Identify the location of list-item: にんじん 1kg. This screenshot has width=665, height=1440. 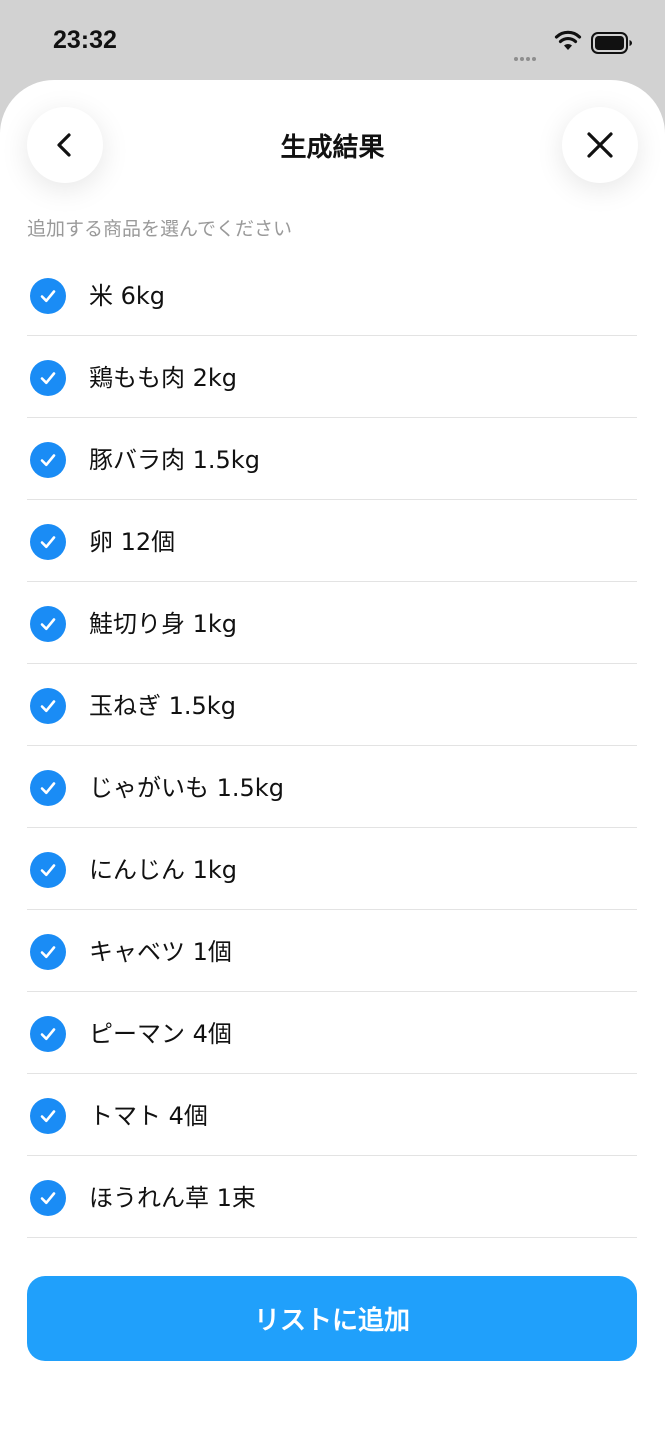
(332, 869).